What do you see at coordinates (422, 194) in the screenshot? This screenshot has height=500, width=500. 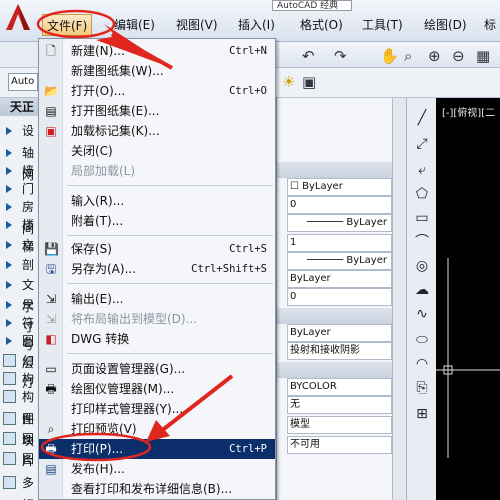 I see `polygon-icon: ⬠` at bounding box center [422, 194].